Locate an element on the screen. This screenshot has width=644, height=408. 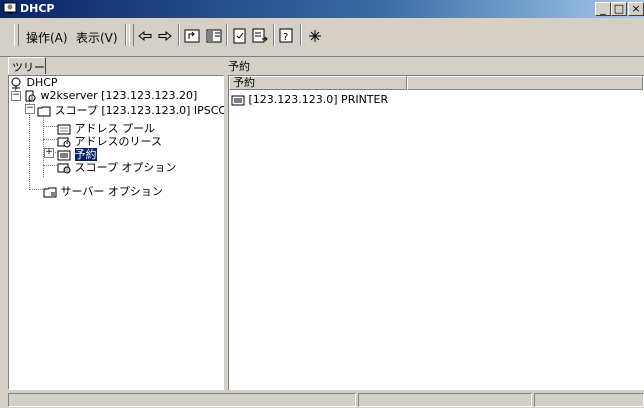
tab-tree: ツリー is located at coordinates (27, 65).